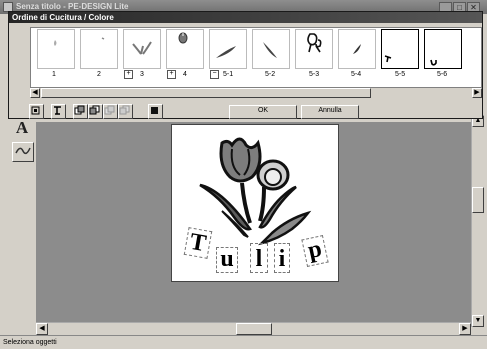 This screenshot has height=349, width=487. What do you see at coordinates (125, 111) in the screenshot?
I see `move-down-icon` at bounding box center [125, 111].